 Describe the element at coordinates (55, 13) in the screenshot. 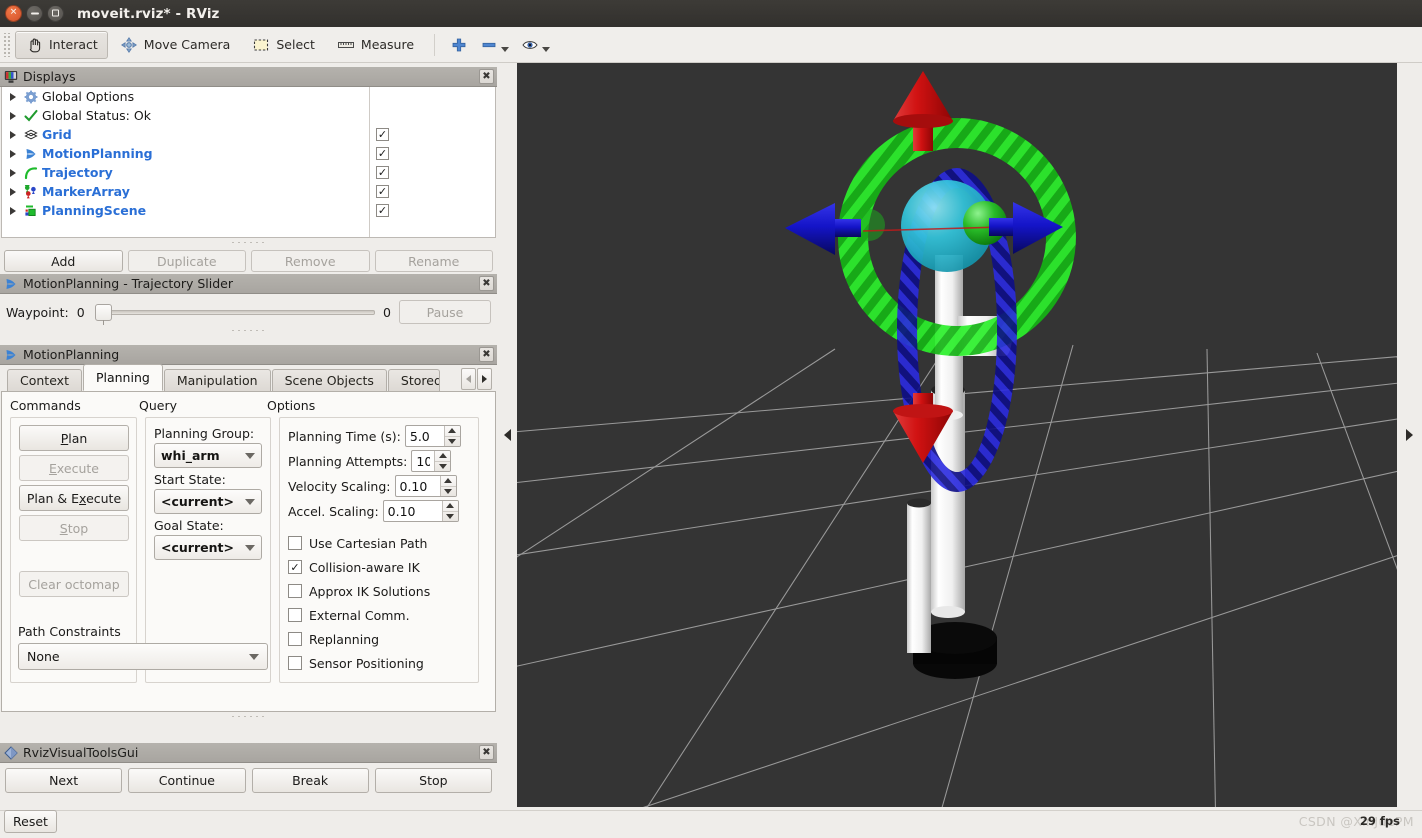

I see `window-maximize-icon` at that location.